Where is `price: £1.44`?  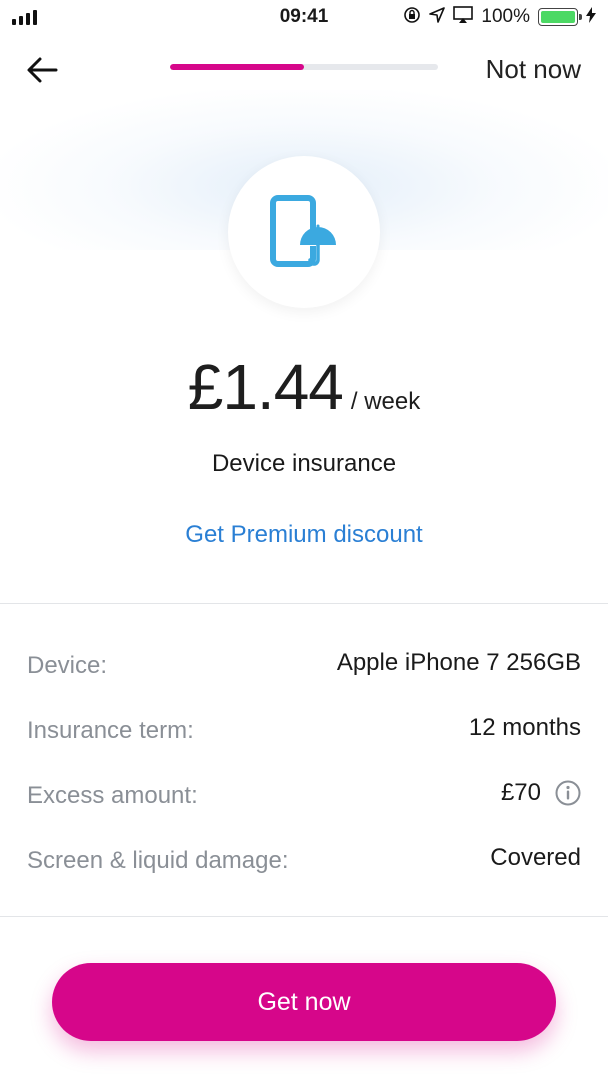 price: £1.44 is located at coordinates (265, 387).